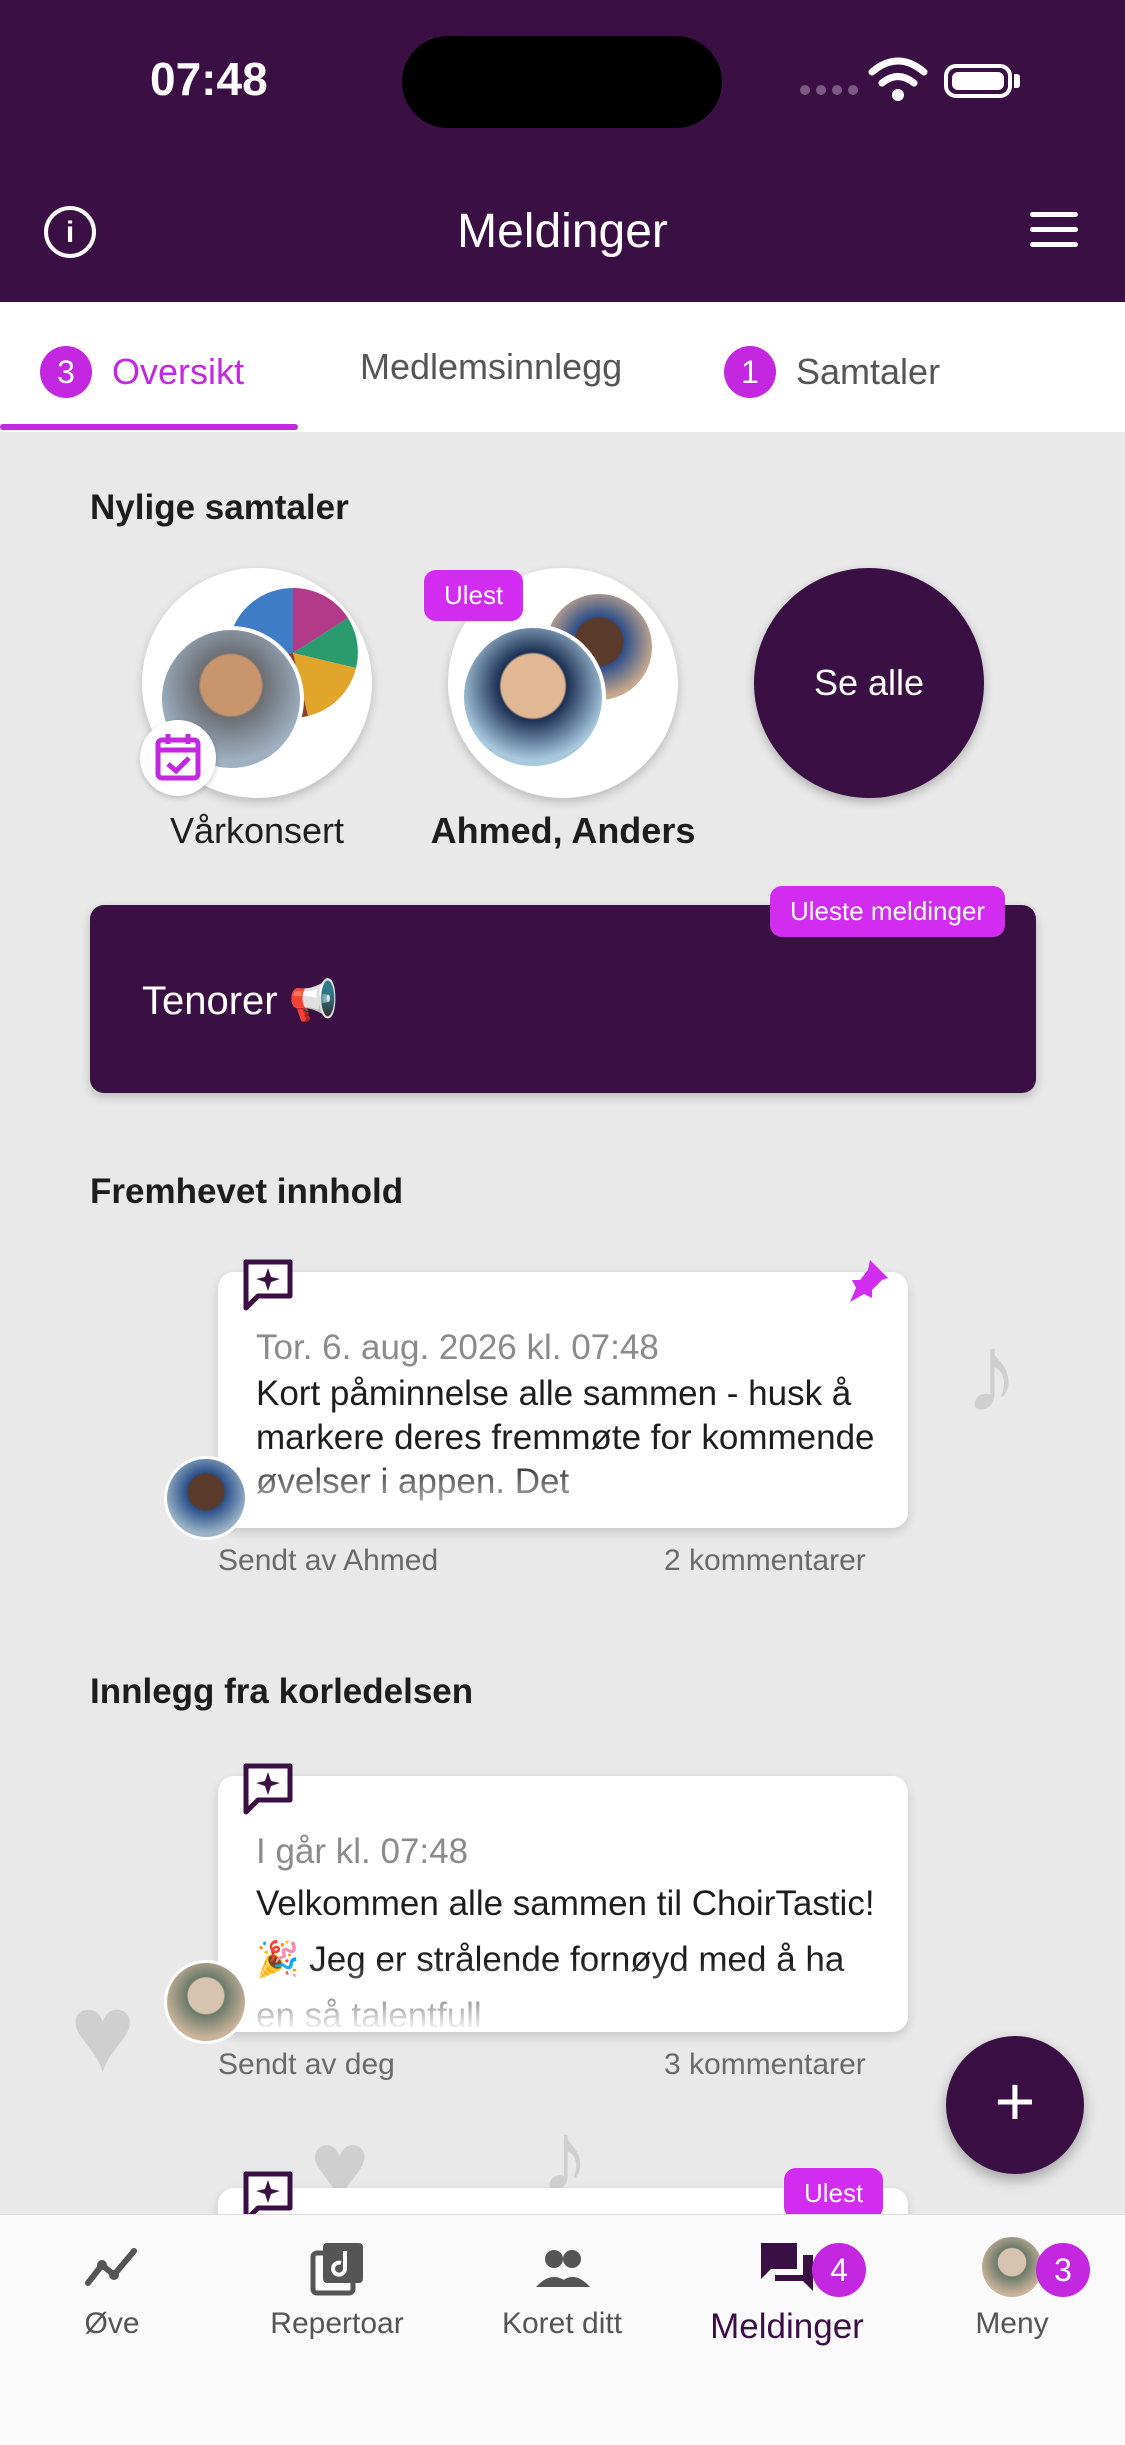 This screenshot has width=1125, height=2445. I want to click on status-time: 07:48, so click(209, 79).